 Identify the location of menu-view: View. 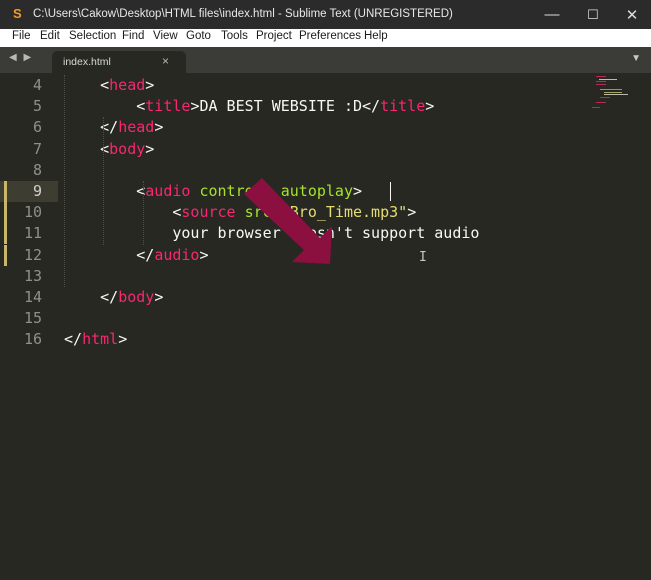
(165, 36).